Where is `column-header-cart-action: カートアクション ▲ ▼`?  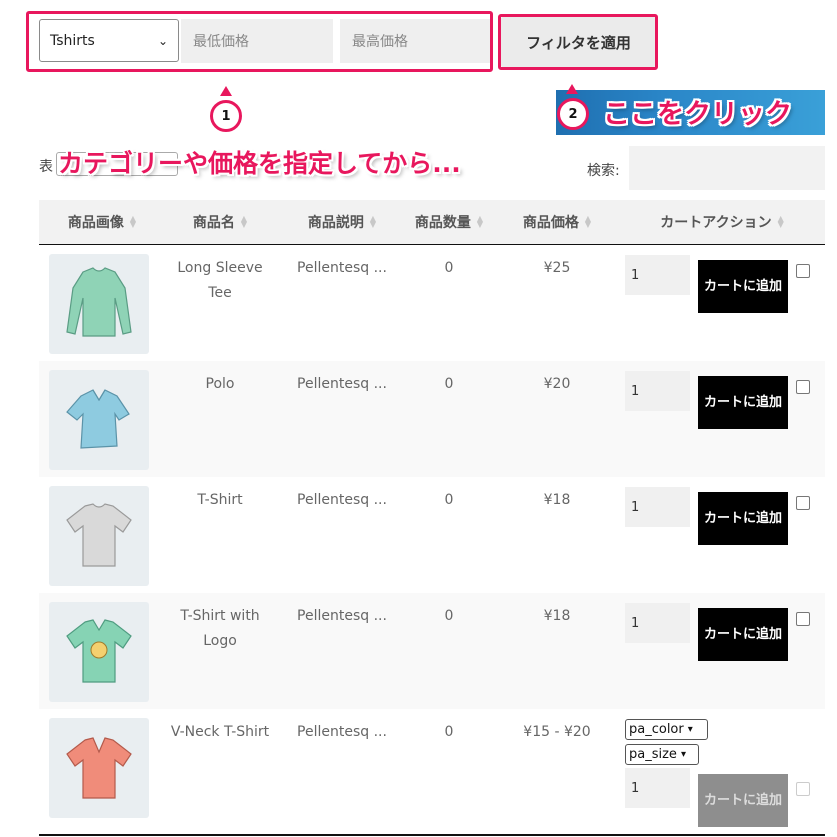
column-header-cart-action: カートアクション ▲ ▼ is located at coordinates (722, 222).